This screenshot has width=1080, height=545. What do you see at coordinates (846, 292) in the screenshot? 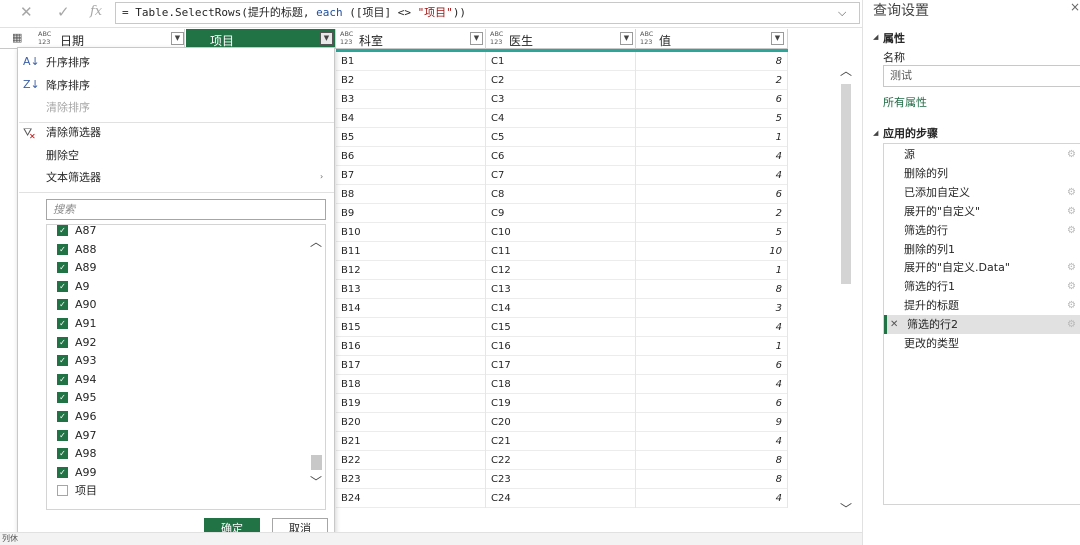
I see `grid-scrollbar: ︿ ﹀` at bounding box center [846, 292].